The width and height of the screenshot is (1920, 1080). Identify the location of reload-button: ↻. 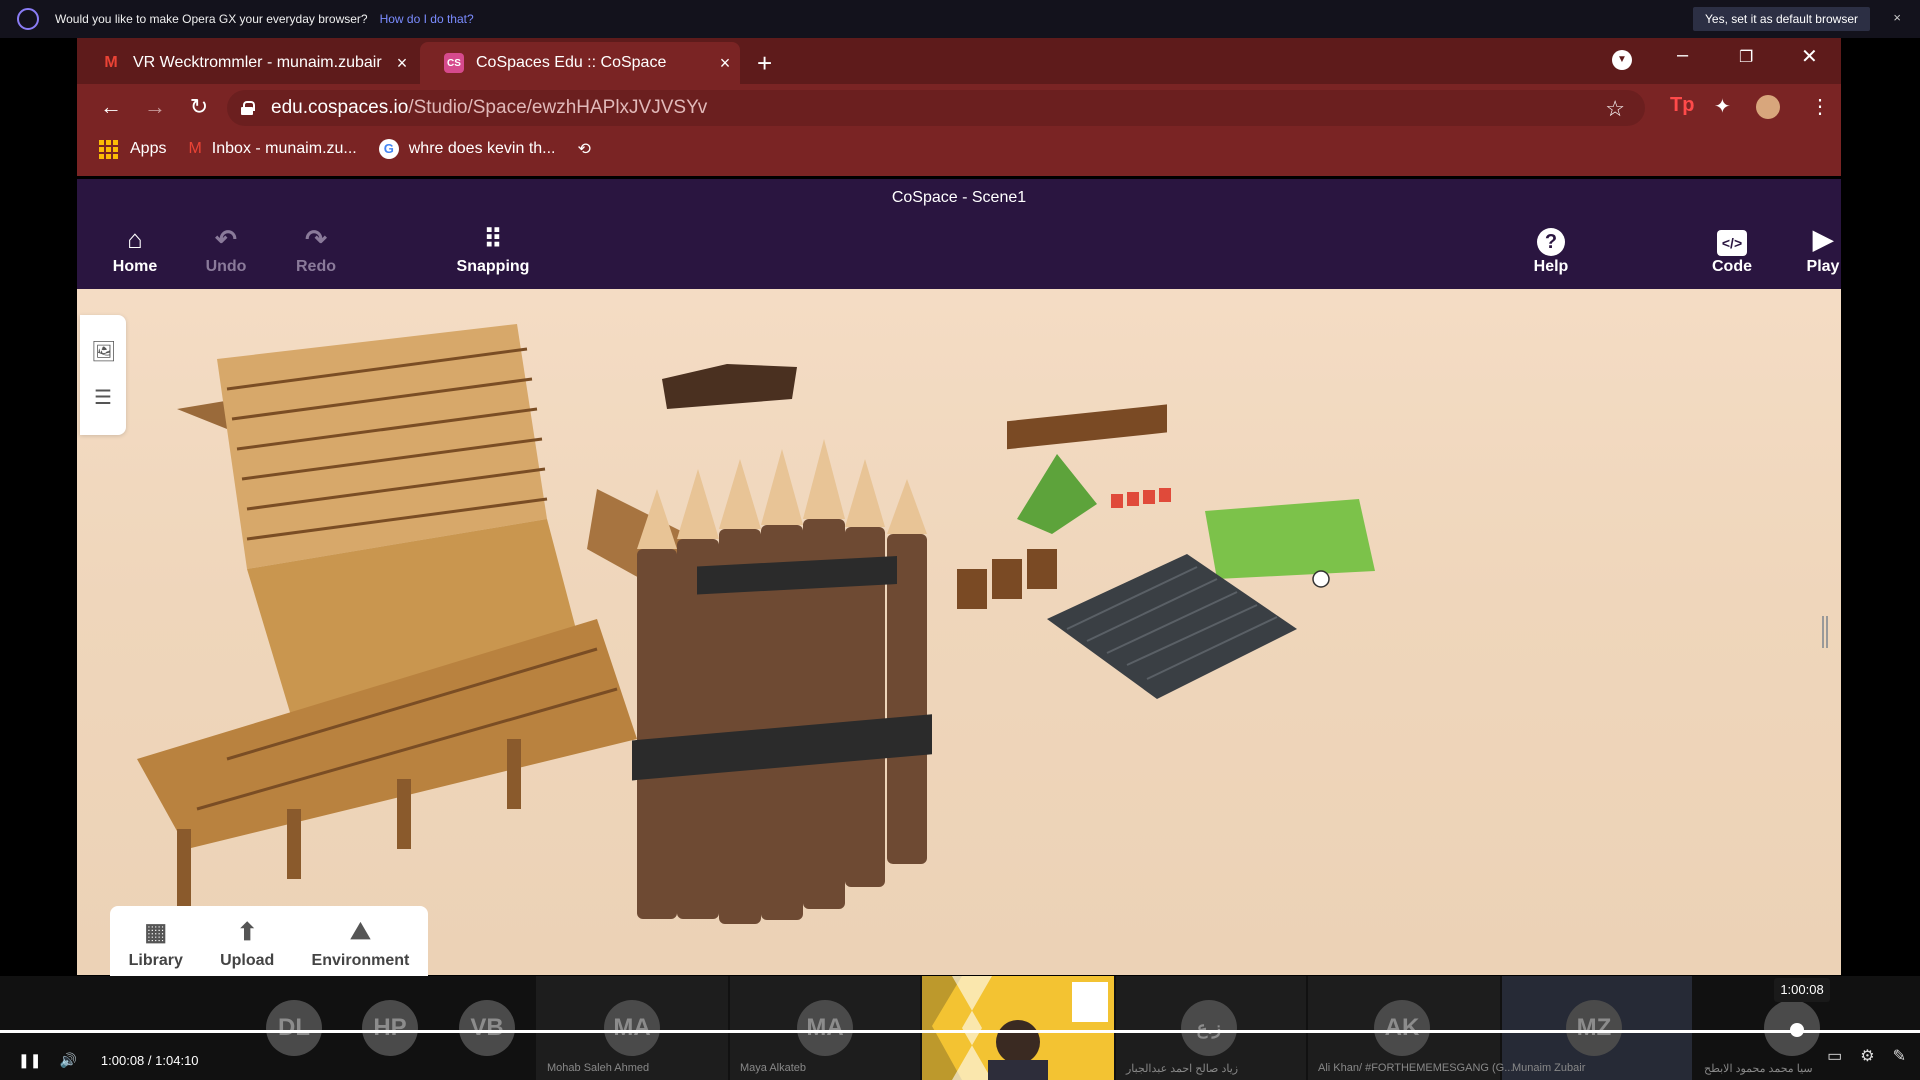
(199, 107).